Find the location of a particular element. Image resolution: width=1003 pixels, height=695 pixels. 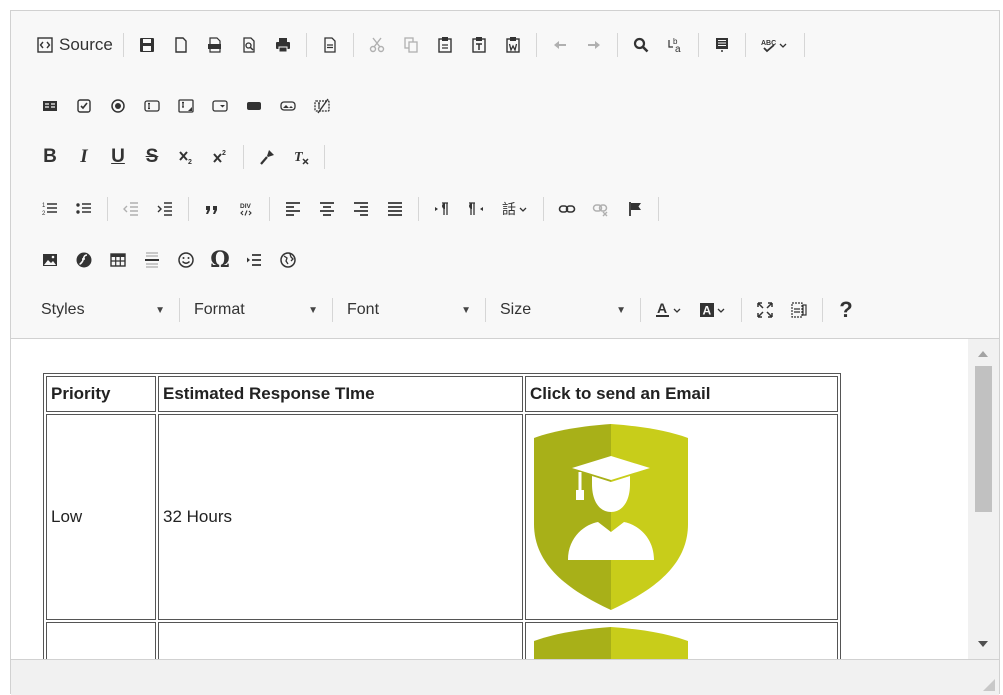

templates-icon is located at coordinates (330, 45).